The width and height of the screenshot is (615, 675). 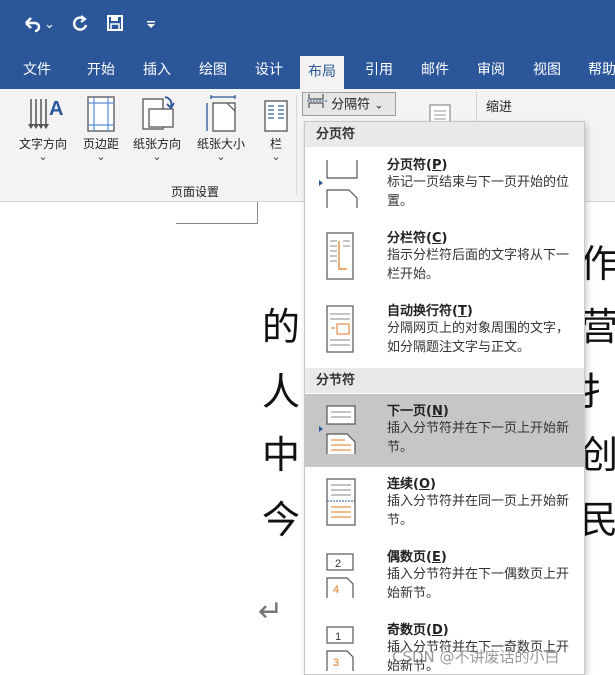 What do you see at coordinates (281, 392) in the screenshot?
I see `doc-char: 人` at bounding box center [281, 392].